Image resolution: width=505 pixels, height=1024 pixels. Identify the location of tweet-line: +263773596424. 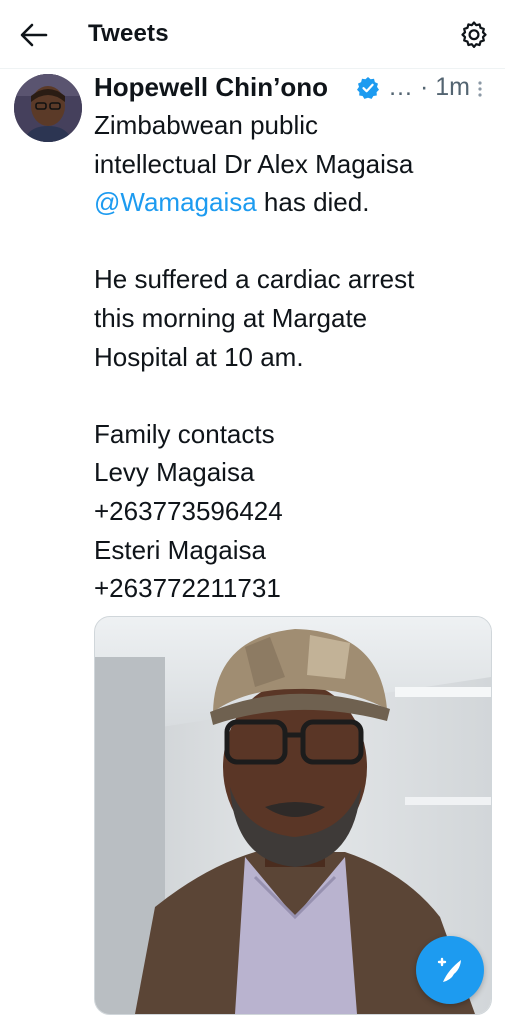
(188, 510).